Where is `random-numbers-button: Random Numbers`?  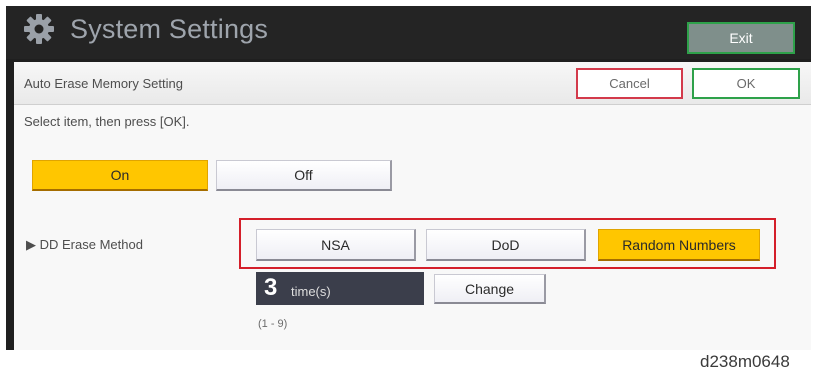 random-numbers-button: Random Numbers is located at coordinates (679, 245).